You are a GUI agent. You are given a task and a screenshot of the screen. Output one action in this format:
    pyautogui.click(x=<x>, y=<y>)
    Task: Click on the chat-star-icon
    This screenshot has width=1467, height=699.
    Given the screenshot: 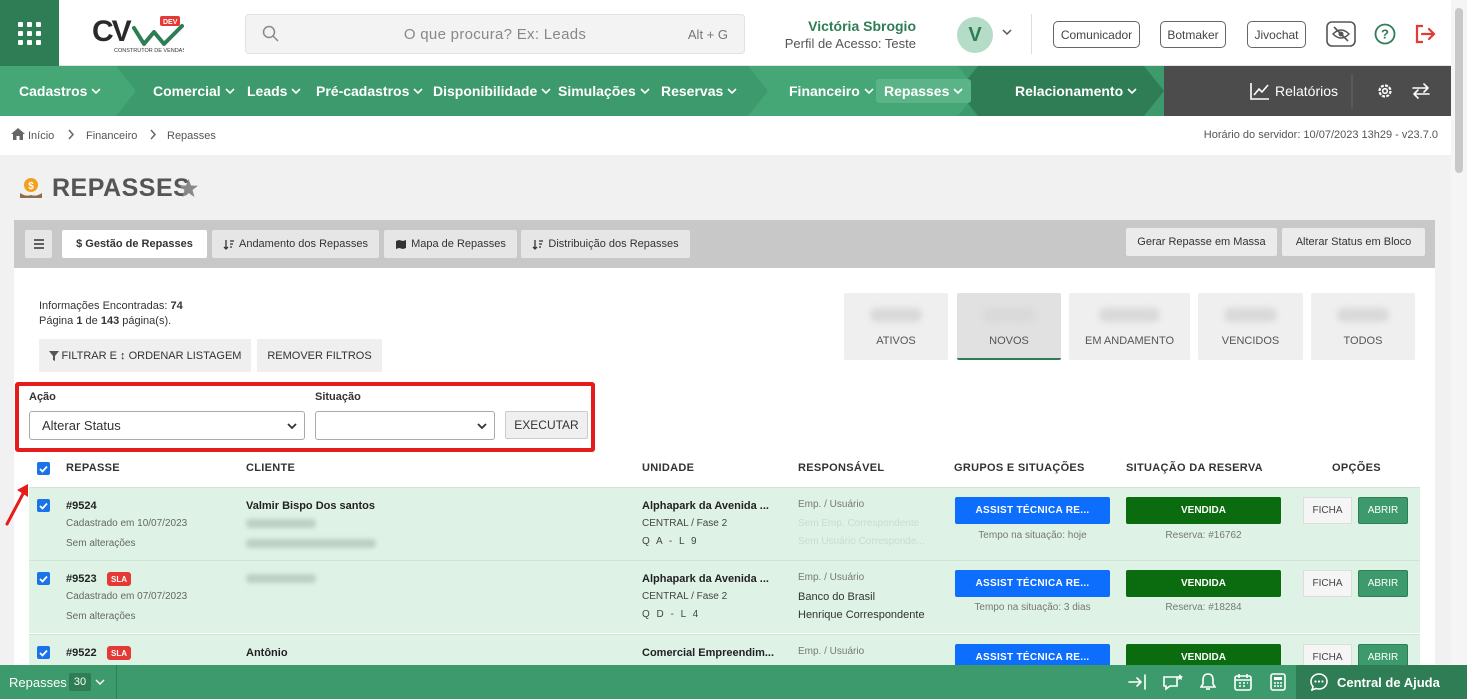 What is the action you would take?
    pyautogui.click(x=1173, y=682)
    